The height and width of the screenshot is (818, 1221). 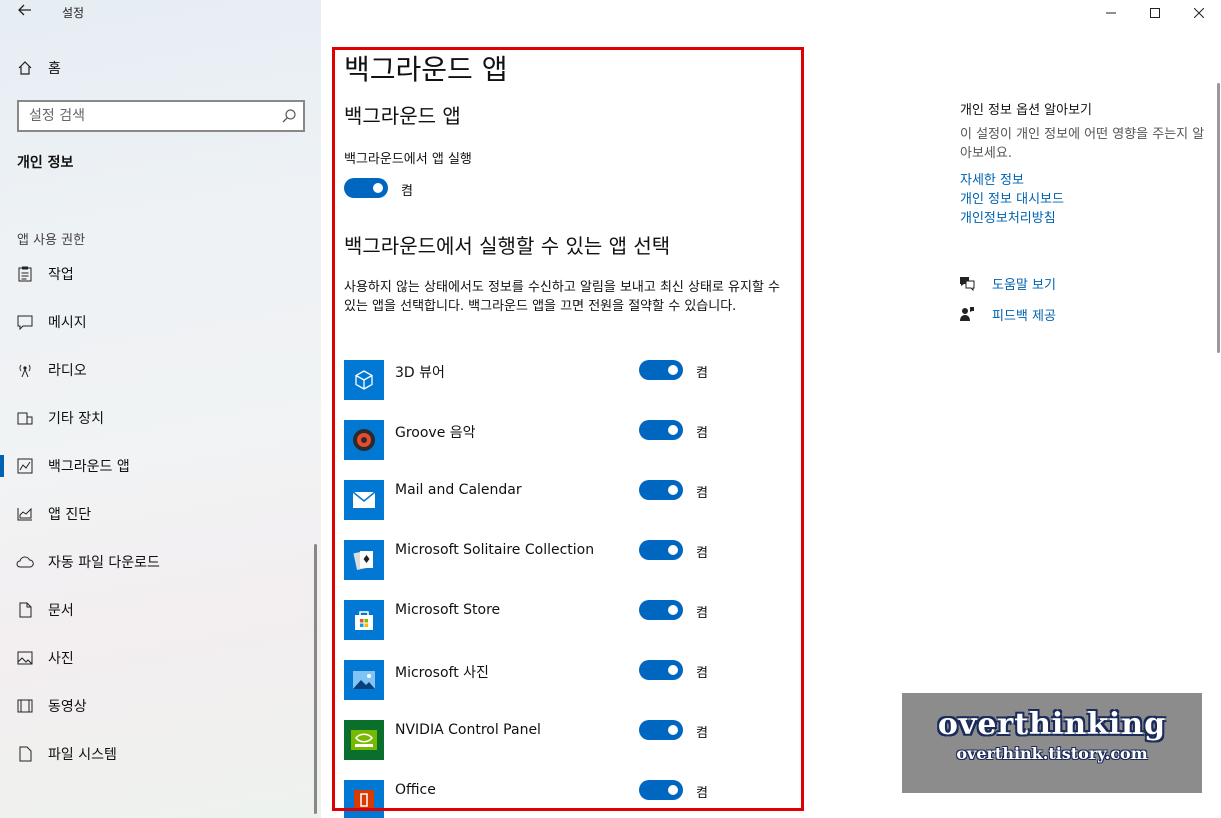 What do you see at coordinates (402, 116) in the screenshot?
I see `sub-title: 백그라운드 앱` at bounding box center [402, 116].